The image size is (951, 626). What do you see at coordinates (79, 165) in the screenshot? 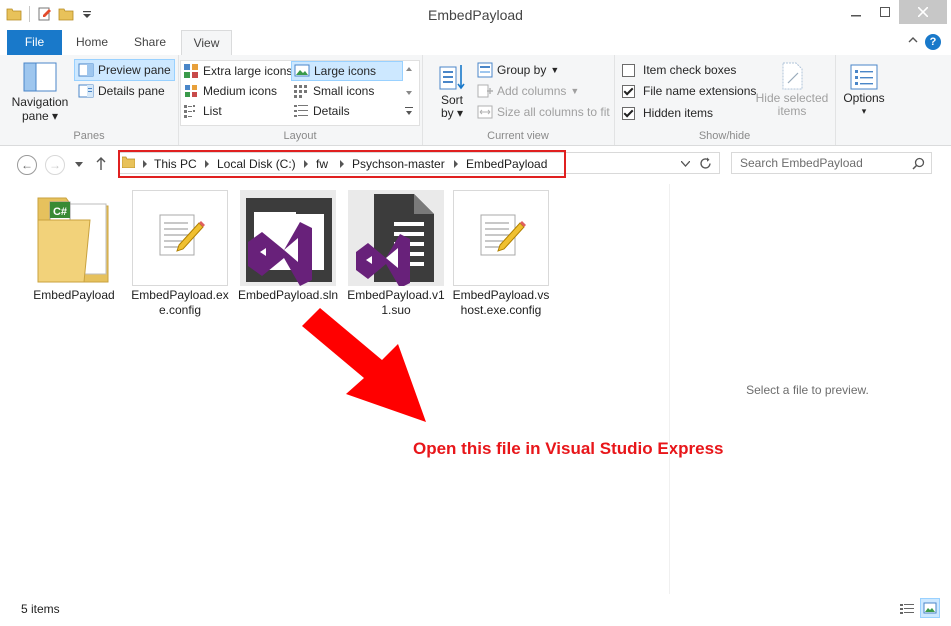
I see `recent-locations-icon` at bounding box center [79, 165].